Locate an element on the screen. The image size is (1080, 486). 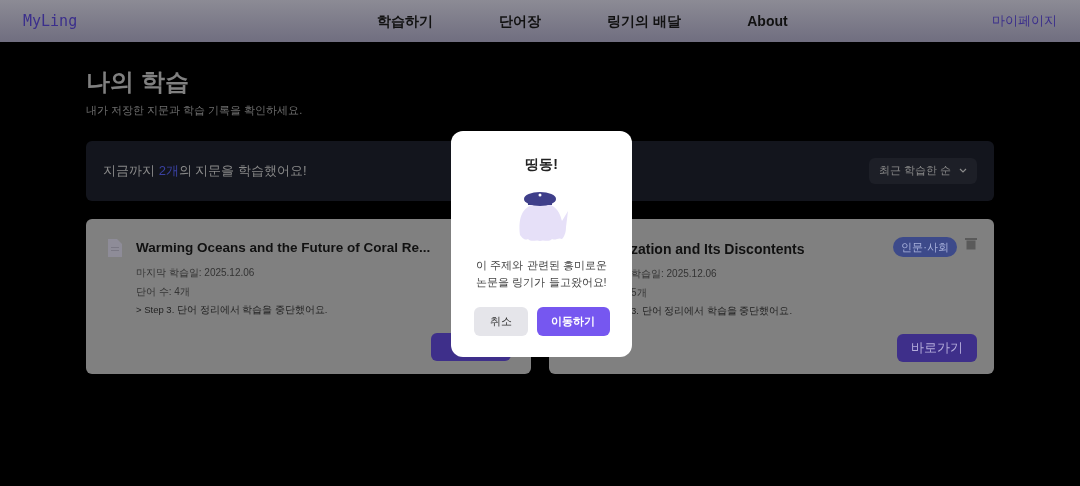
nav-link: 학습하기 is located at coordinates (405, 21).